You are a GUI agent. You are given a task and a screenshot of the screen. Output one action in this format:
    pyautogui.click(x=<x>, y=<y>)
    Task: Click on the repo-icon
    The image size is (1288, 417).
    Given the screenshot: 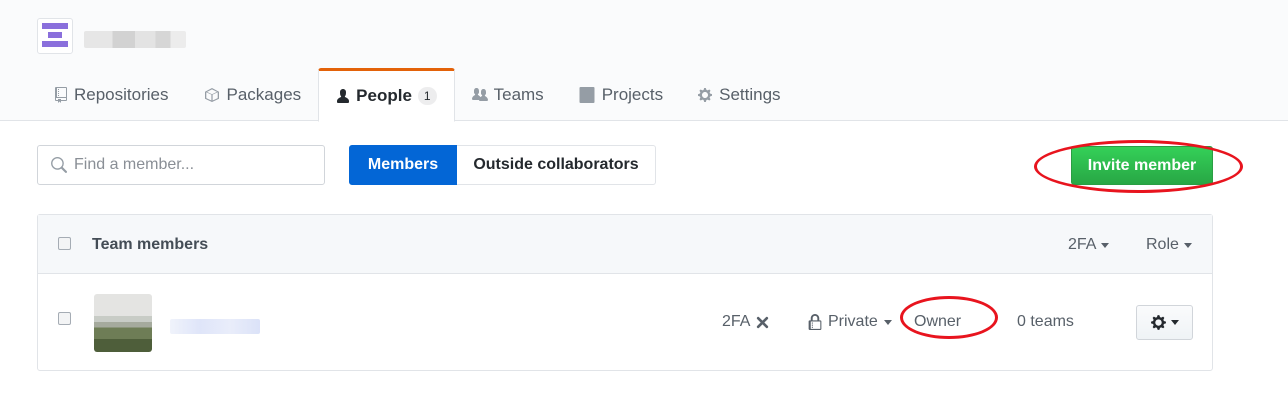 What is the action you would take?
    pyautogui.click(x=61, y=94)
    